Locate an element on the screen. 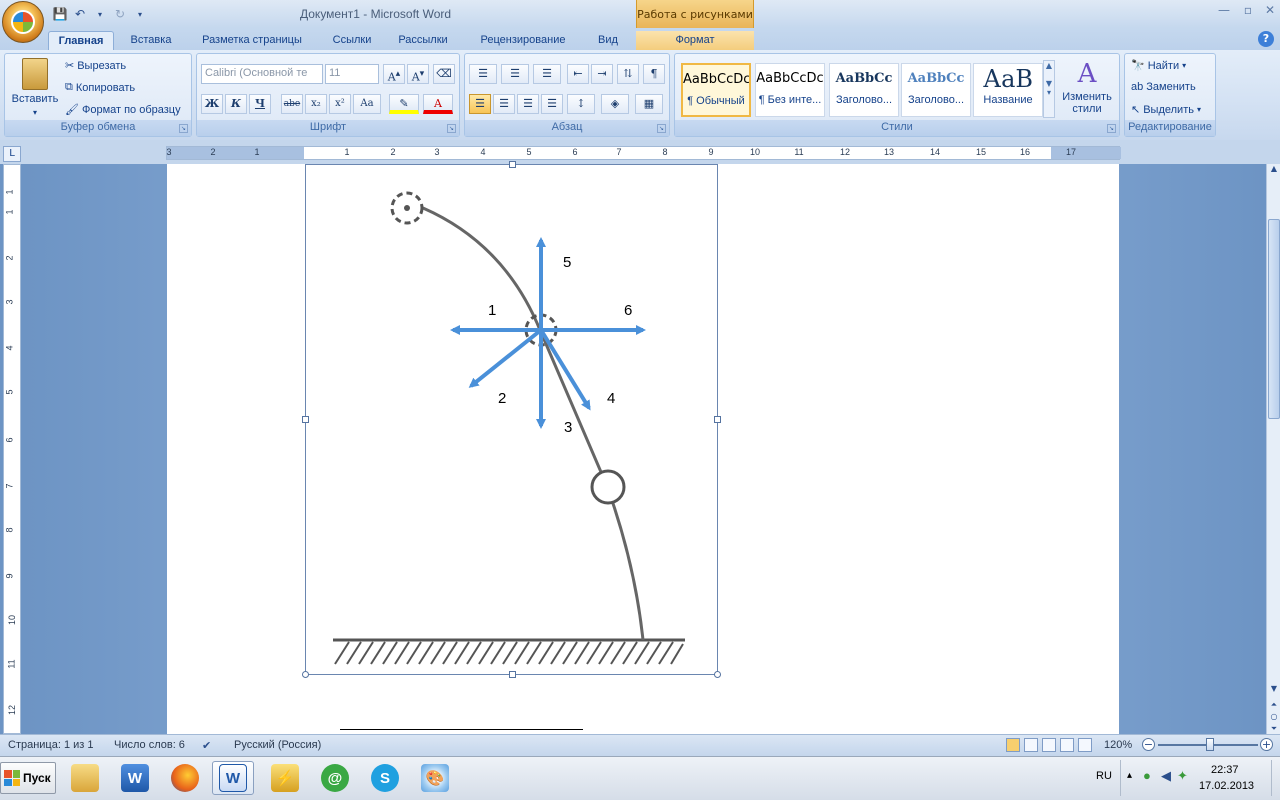  vertical-ruler: 1 1 2 3 4 5 6 7 8 9 10 11 12 is located at coordinates (12, 449).